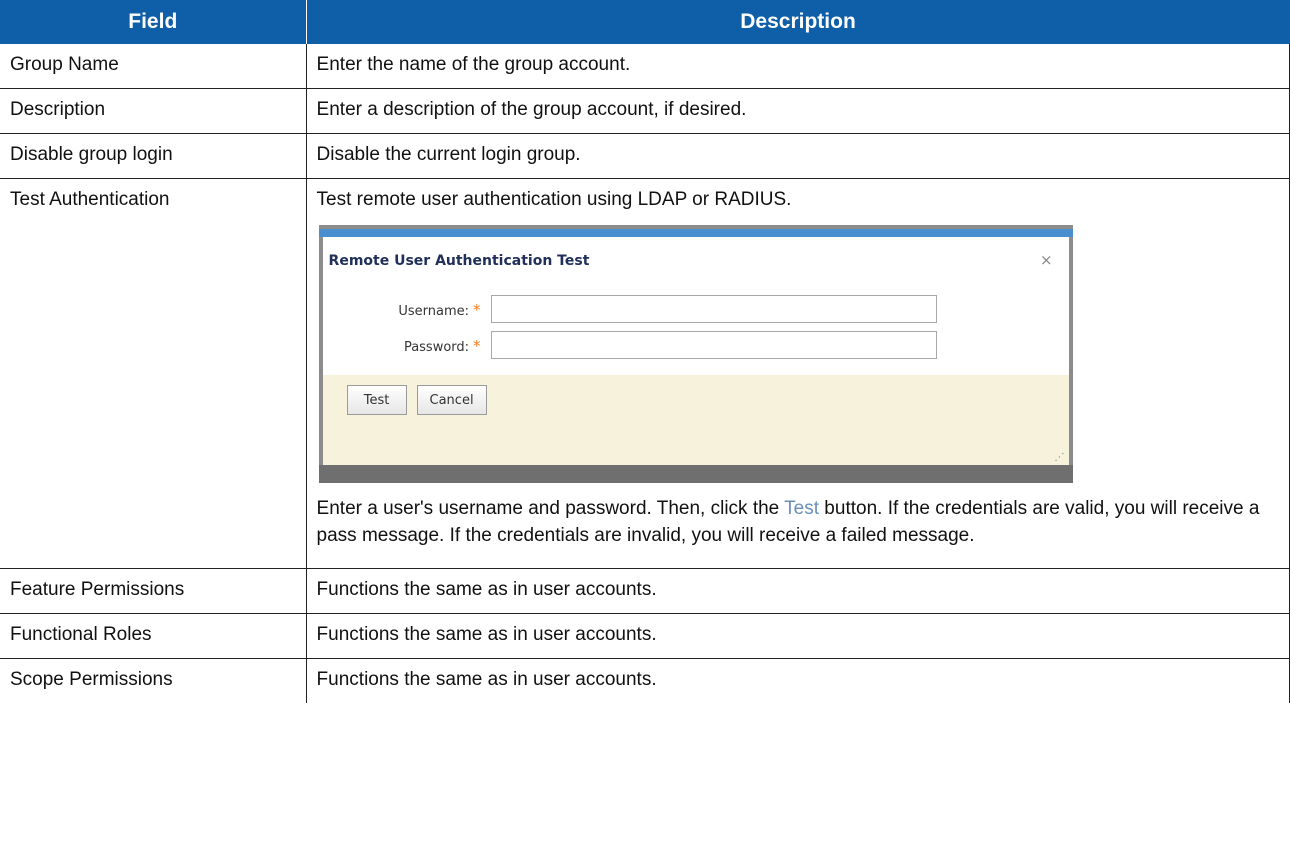  What do you see at coordinates (798, 22) in the screenshot?
I see `header-description: Description` at bounding box center [798, 22].